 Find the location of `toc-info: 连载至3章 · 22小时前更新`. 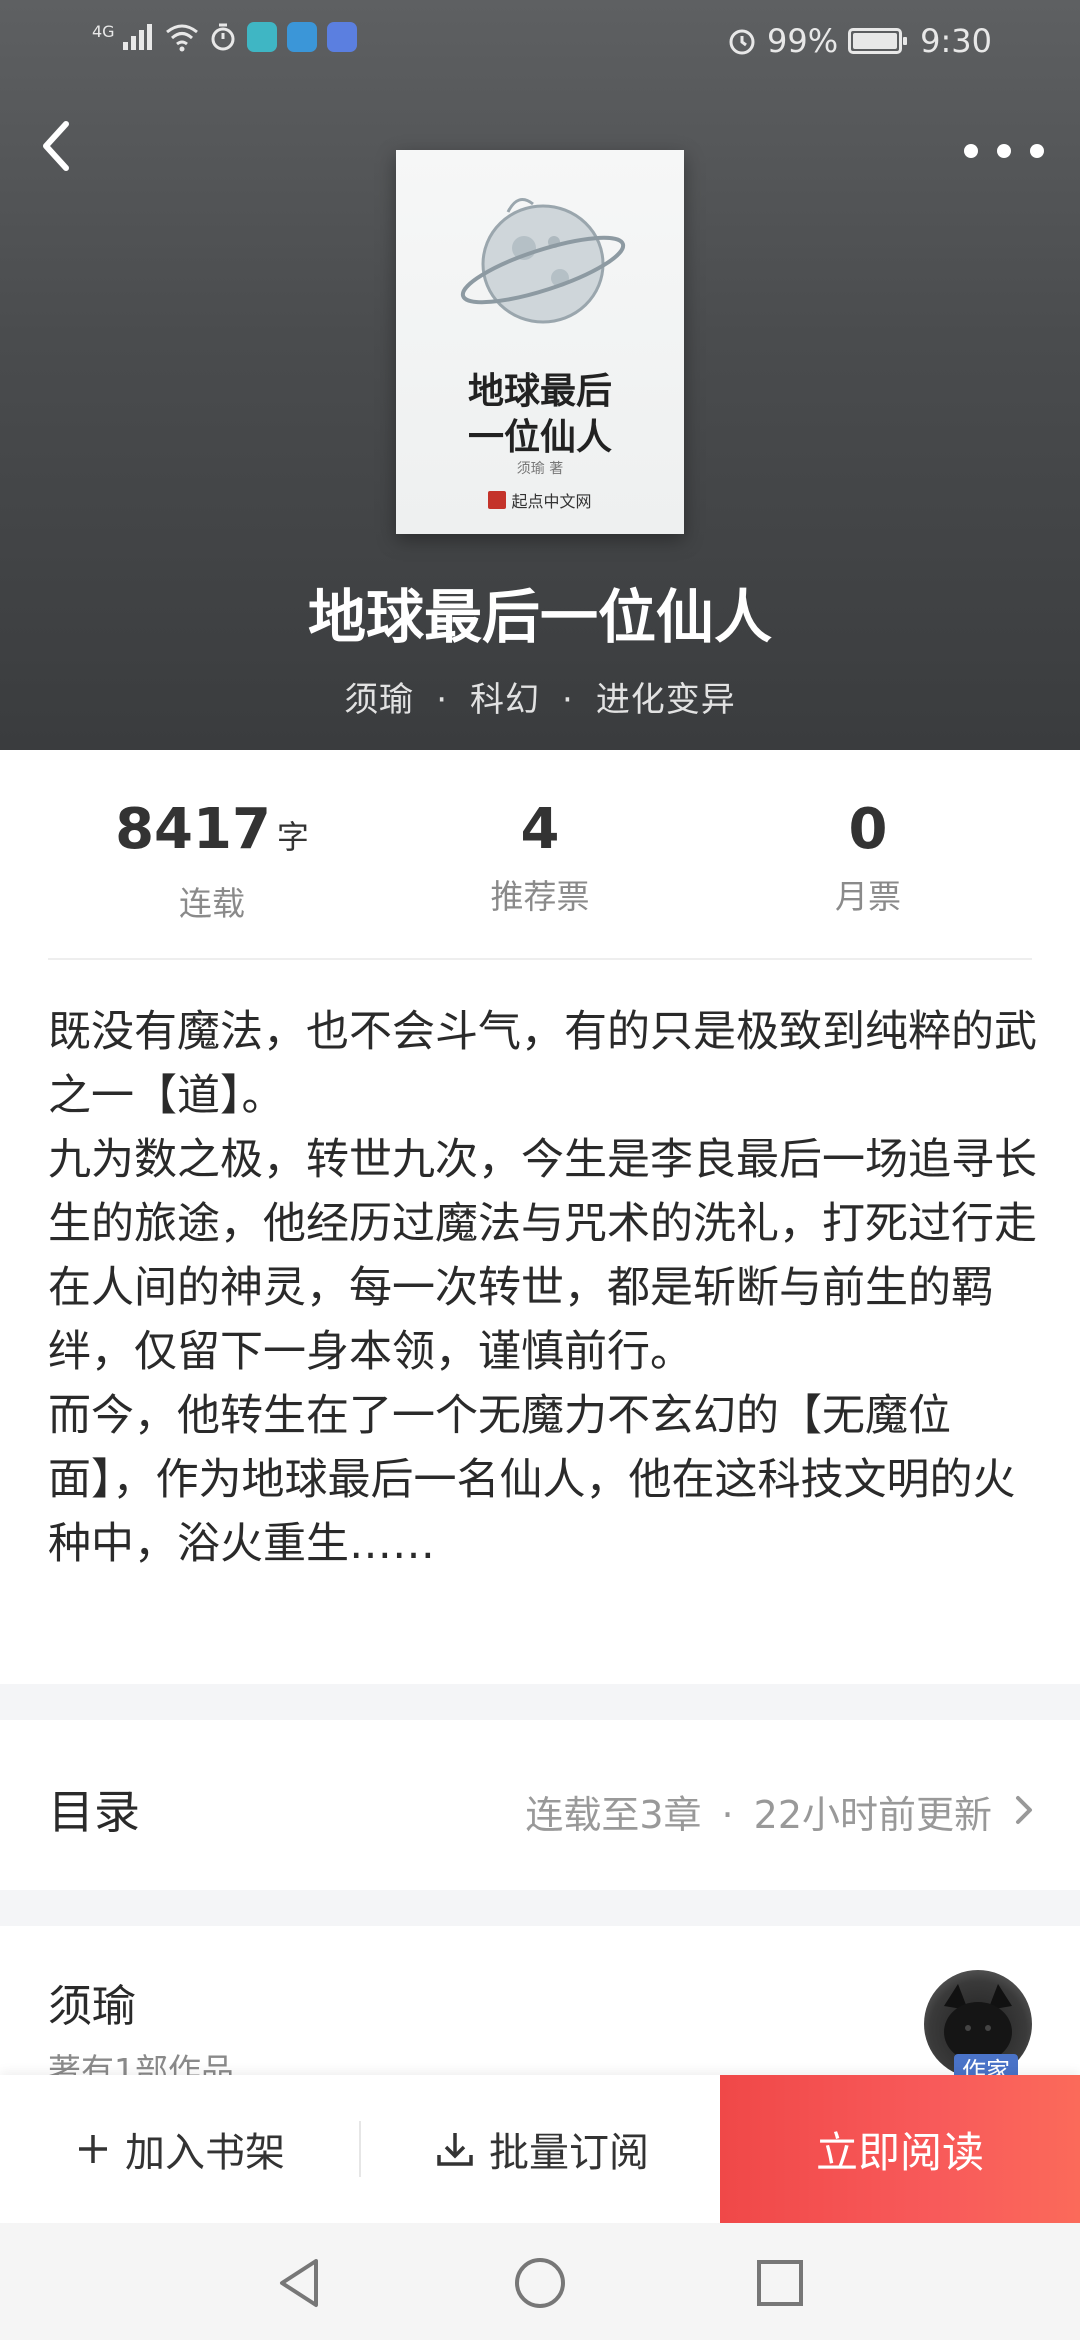

toc-info: 连载至3章 · 22小时前更新 is located at coordinates (758, 1815).